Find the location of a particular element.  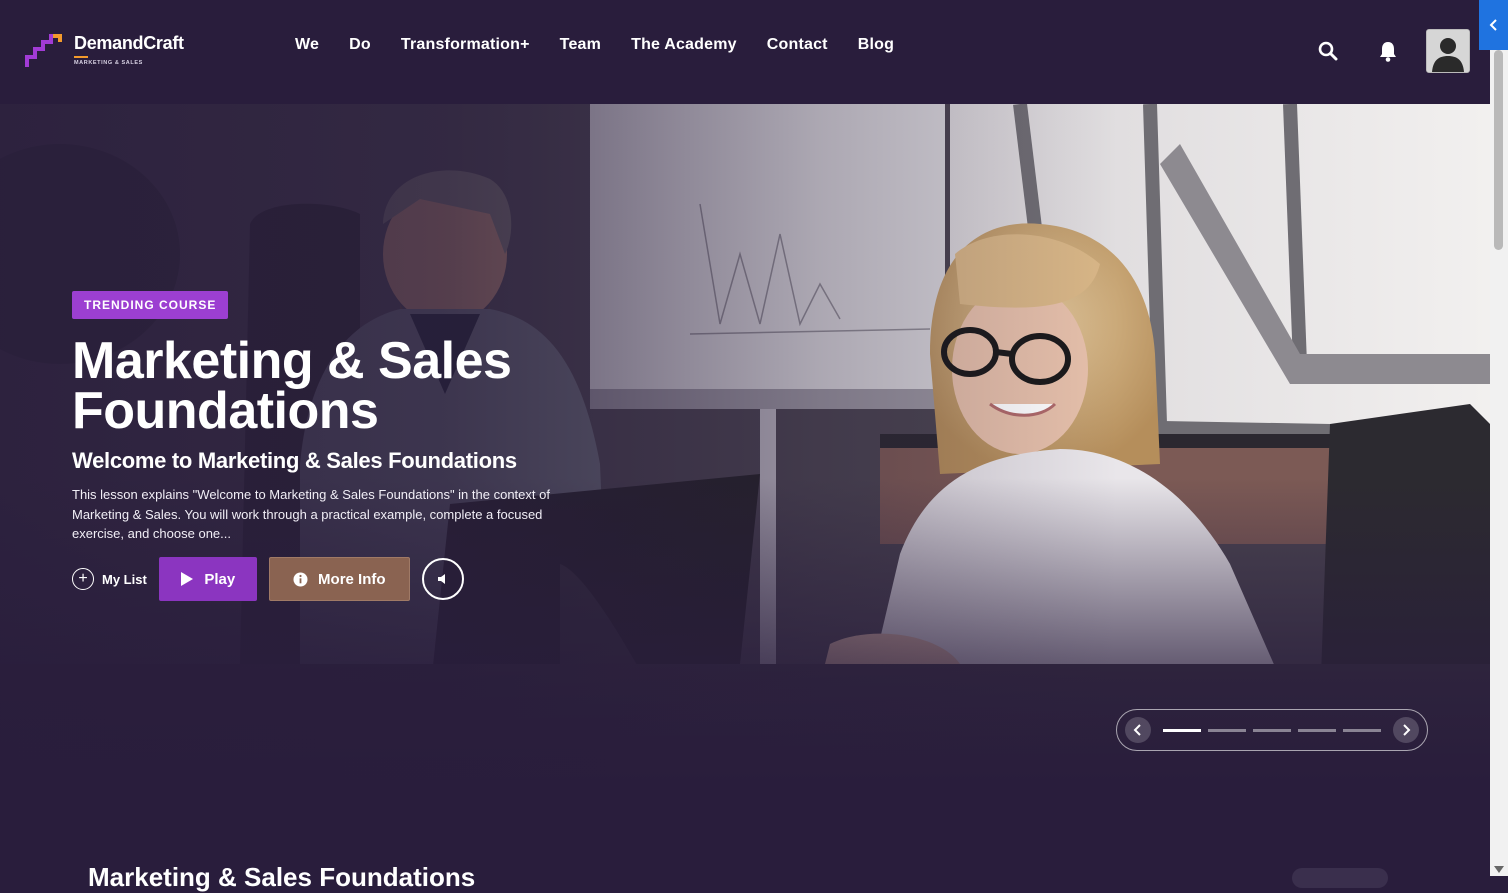

next-slide-button is located at coordinates (1406, 730).